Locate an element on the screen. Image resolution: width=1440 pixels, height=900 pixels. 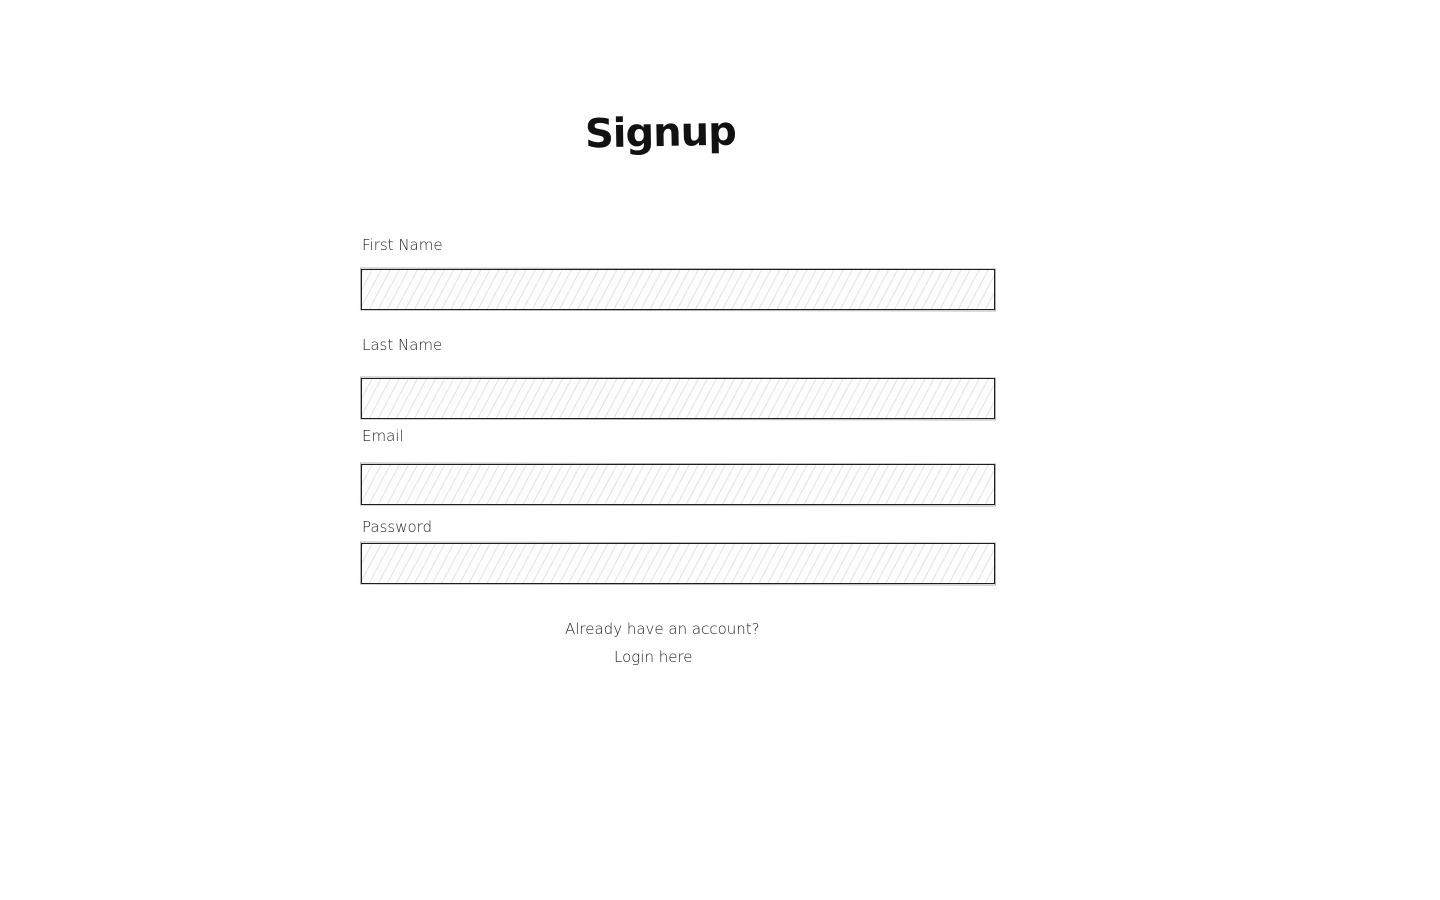
password-input is located at coordinates (678, 563).